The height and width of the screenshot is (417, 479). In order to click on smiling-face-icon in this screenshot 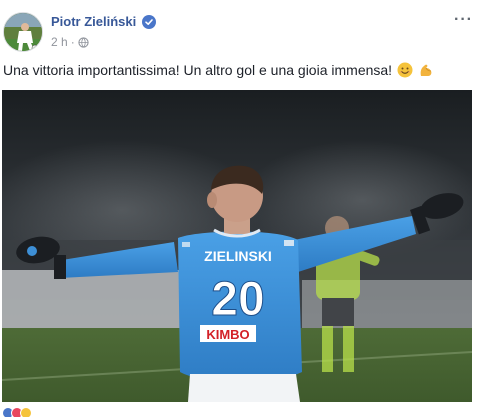, I will do `click(405, 70)`.